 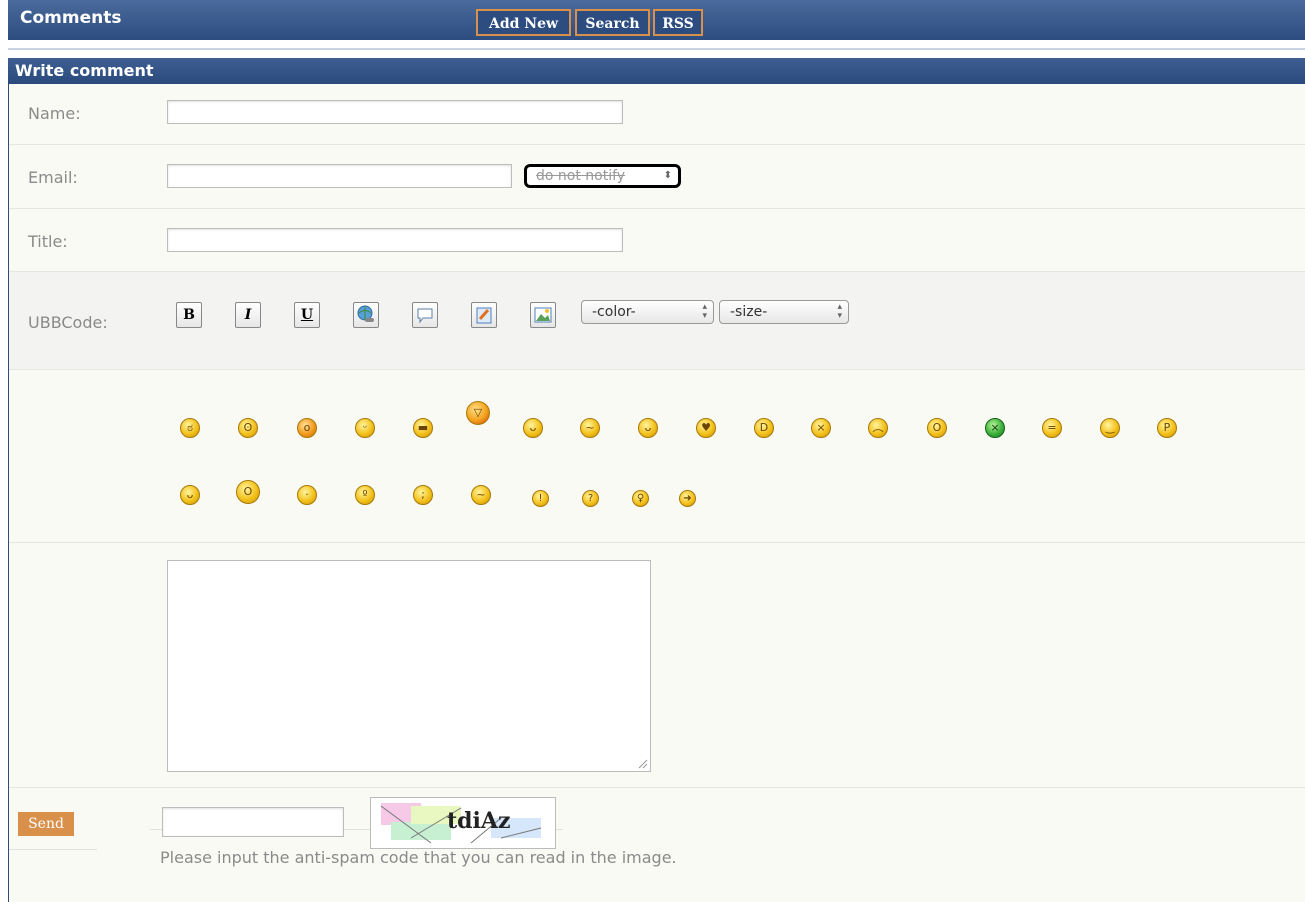 I want to click on cool-emoticon-icon: ▬, so click(x=423, y=428).